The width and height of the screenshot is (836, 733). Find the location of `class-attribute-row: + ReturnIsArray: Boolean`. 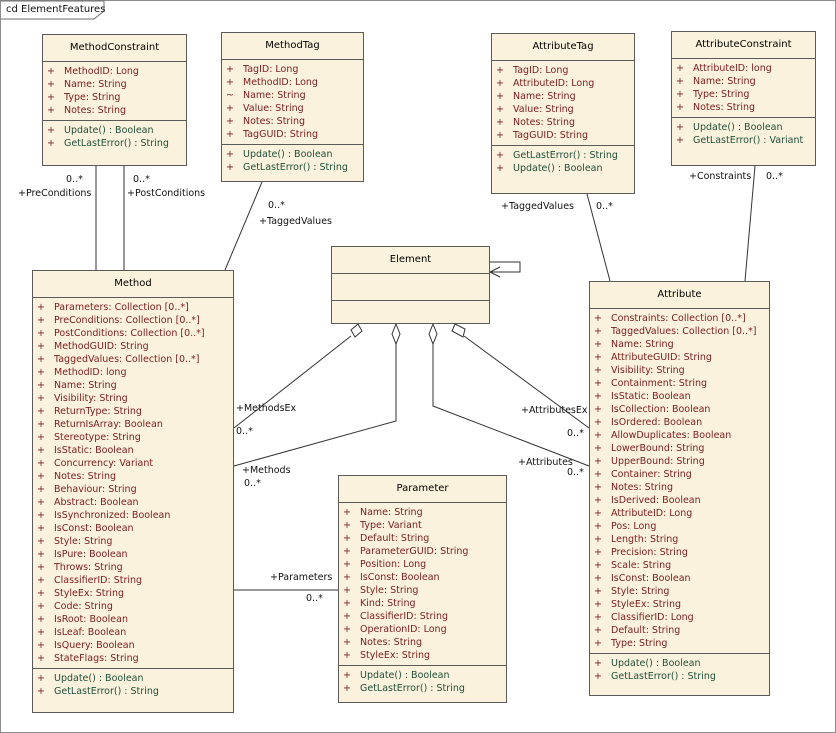

class-attribute-row: + ReturnIsArray: Boolean is located at coordinates (133, 424).